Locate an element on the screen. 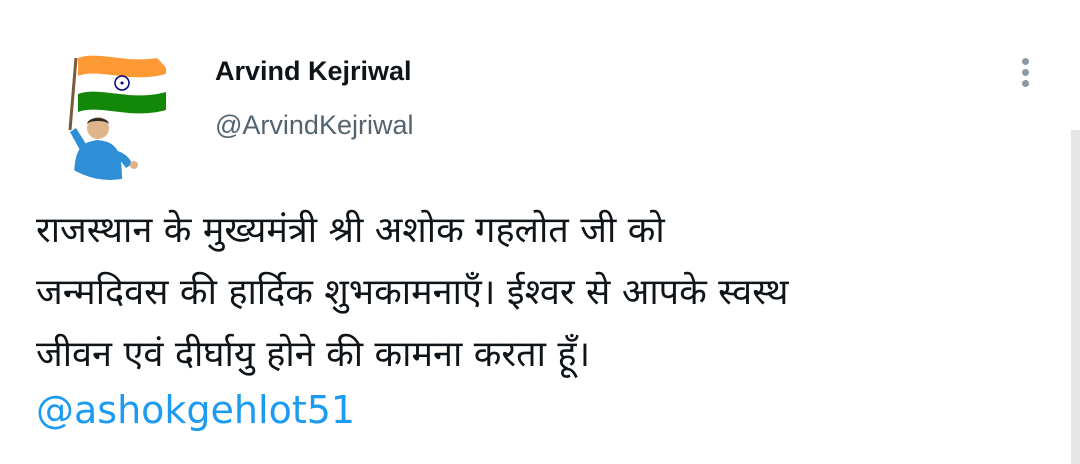  author-display-name: Arvind Kejriwal is located at coordinates (313, 71).